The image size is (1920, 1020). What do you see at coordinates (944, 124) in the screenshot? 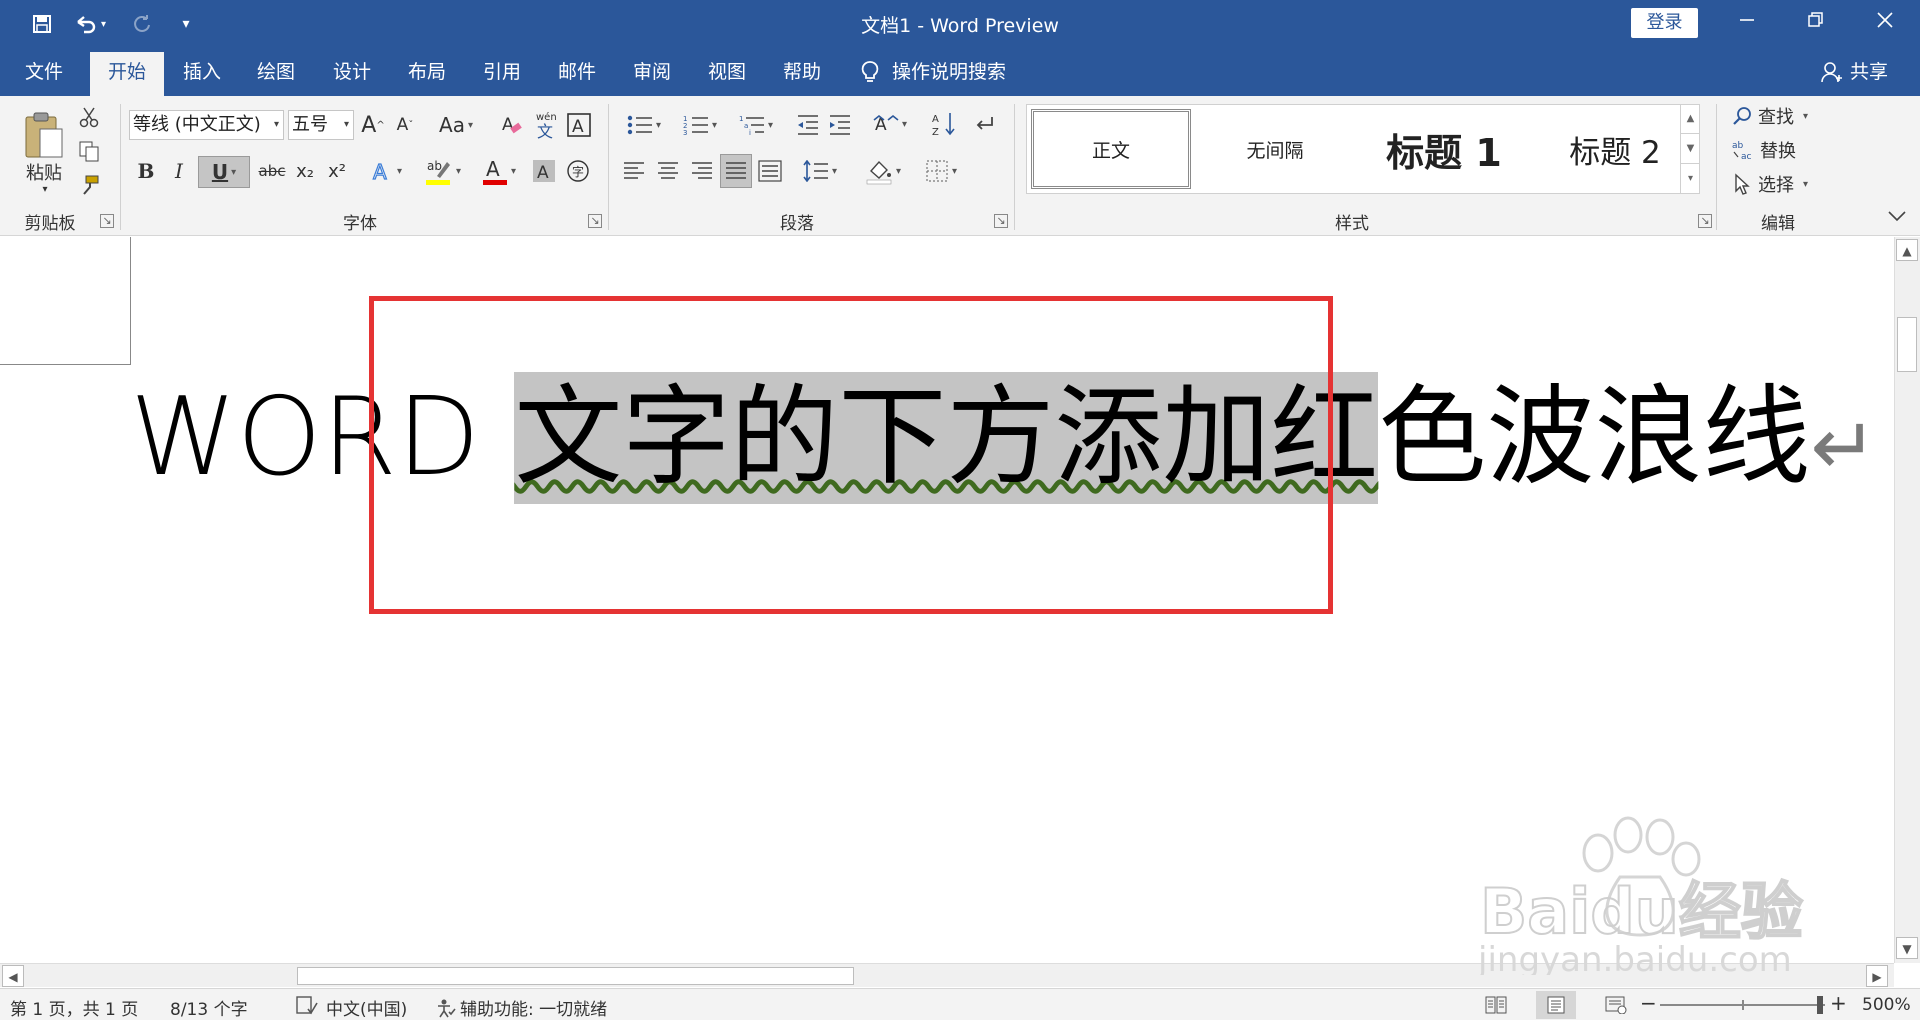
I see `sort-icon: AZ` at bounding box center [944, 124].